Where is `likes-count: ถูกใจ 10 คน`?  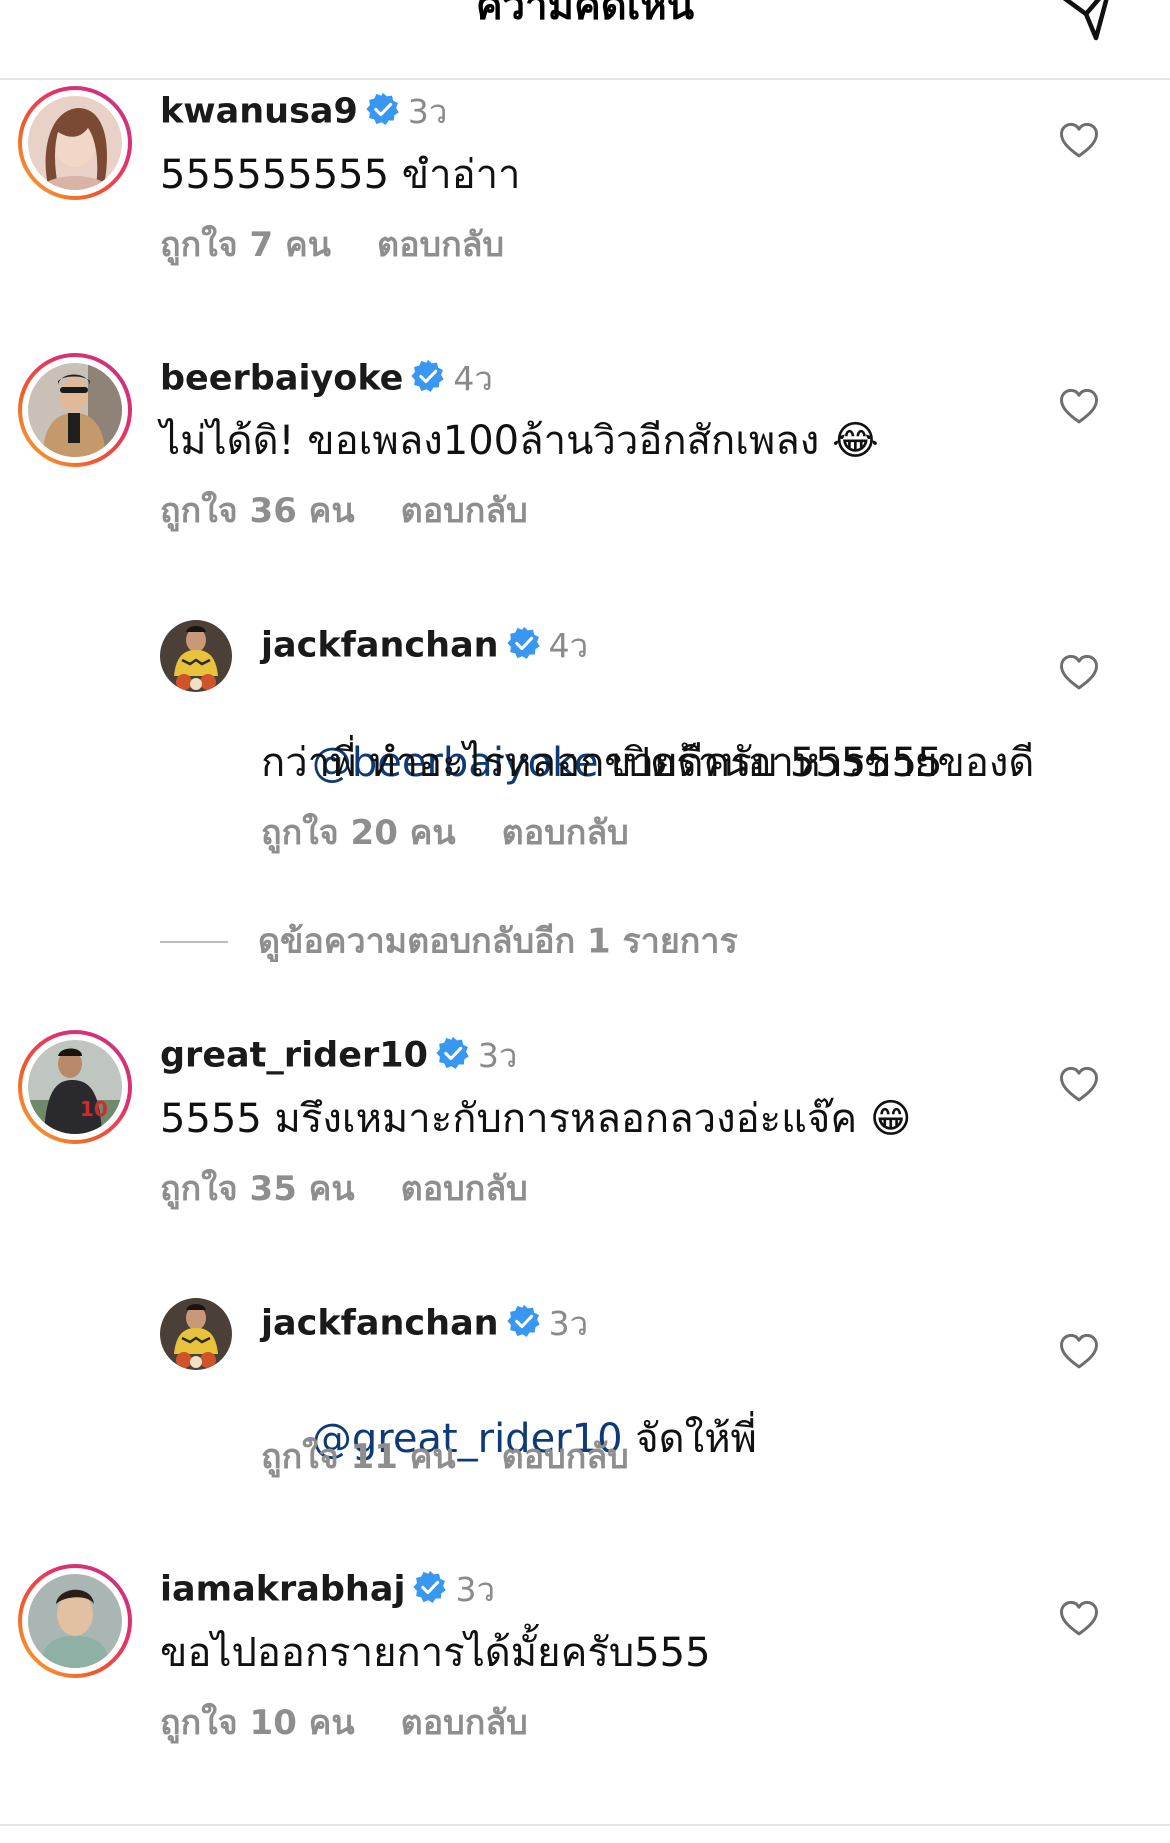
likes-count: ถูกใจ 10 คน is located at coordinates (257, 1723).